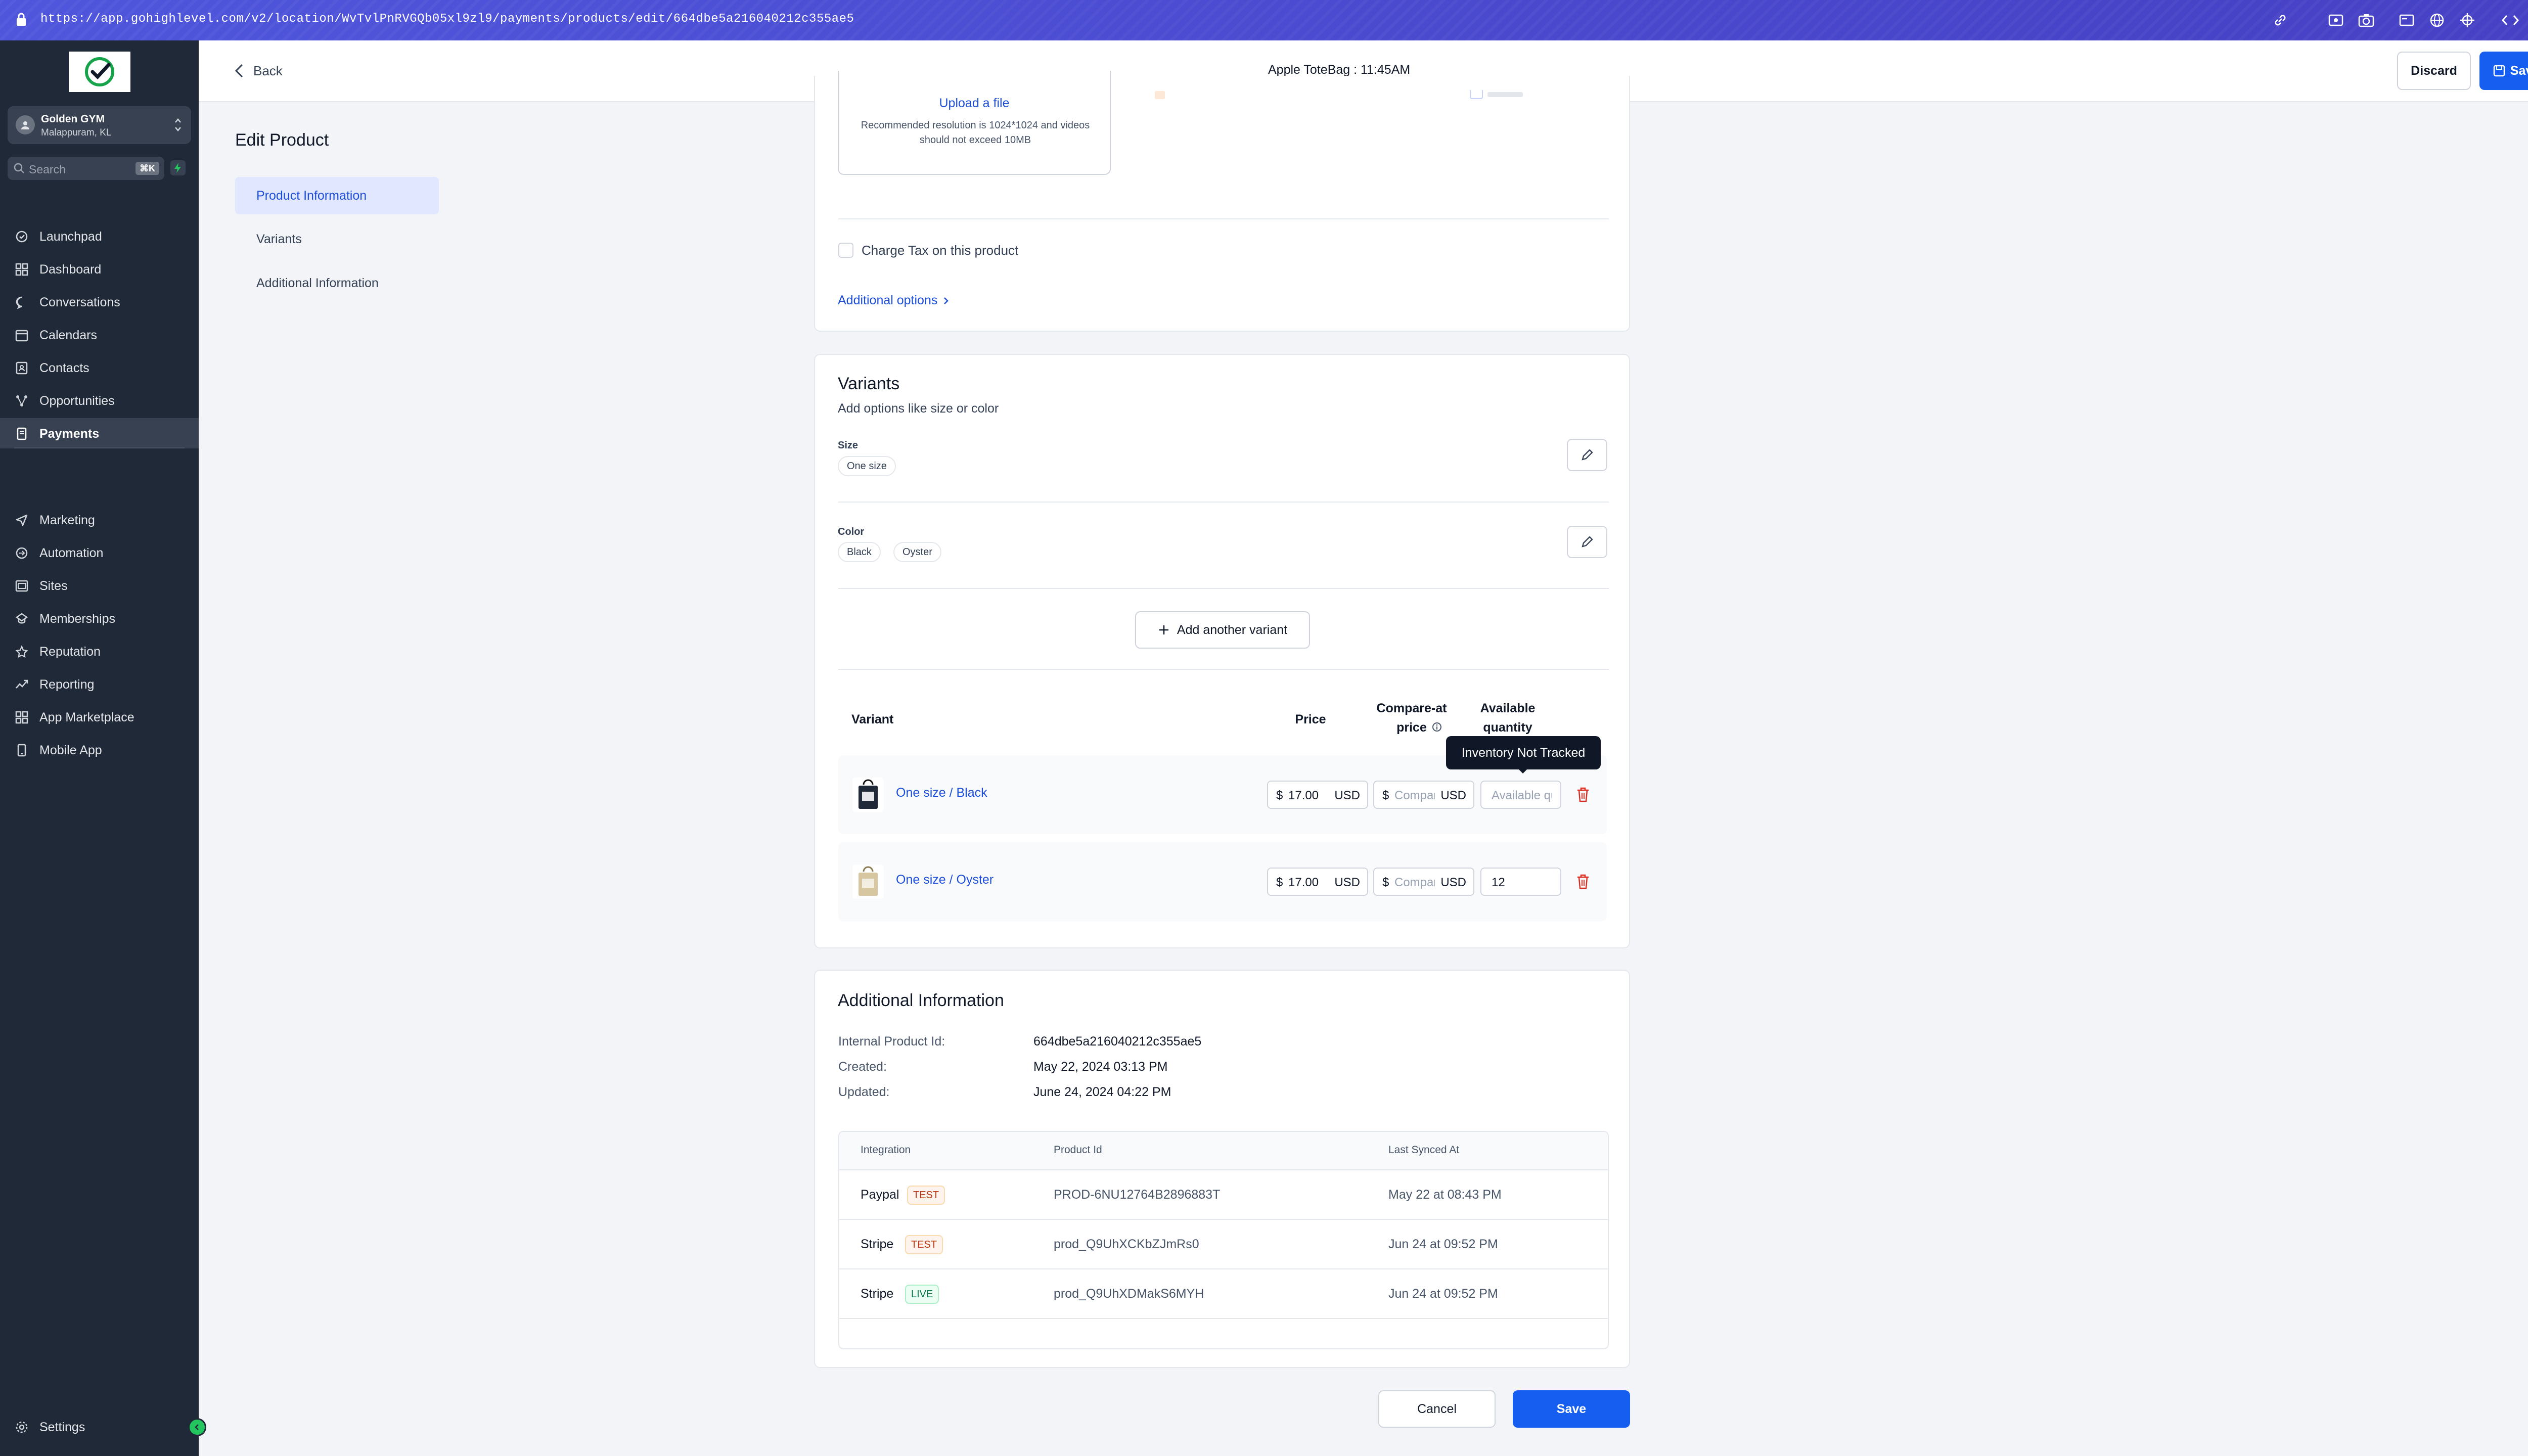  Describe the element at coordinates (22, 302) in the screenshot. I see `chat-icon` at that location.